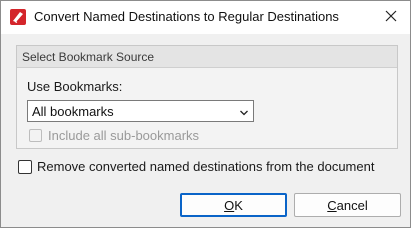 The image size is (411, 240). I want to click on include-sub-bookmarks-checkbox, so click(35, 135).